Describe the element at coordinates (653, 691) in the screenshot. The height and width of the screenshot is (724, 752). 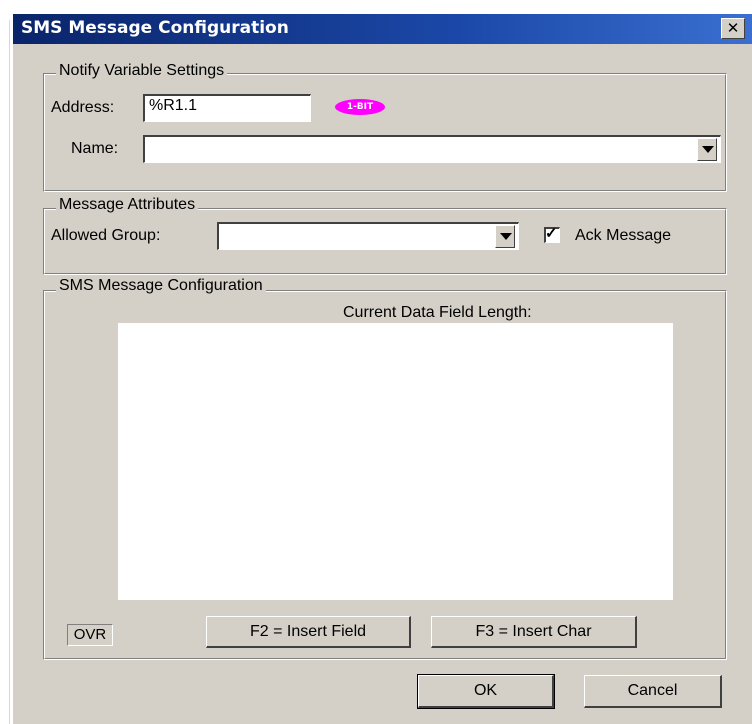
I see `cancel-button: Cancel` at that location.